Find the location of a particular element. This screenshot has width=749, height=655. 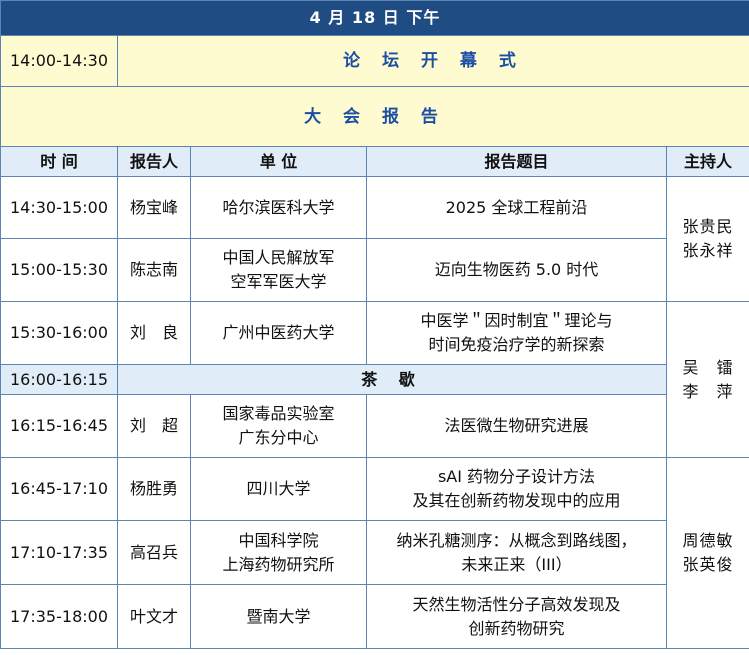

talk-topic: 2025 全球工程前沿 is located at coordinates (516, 207).